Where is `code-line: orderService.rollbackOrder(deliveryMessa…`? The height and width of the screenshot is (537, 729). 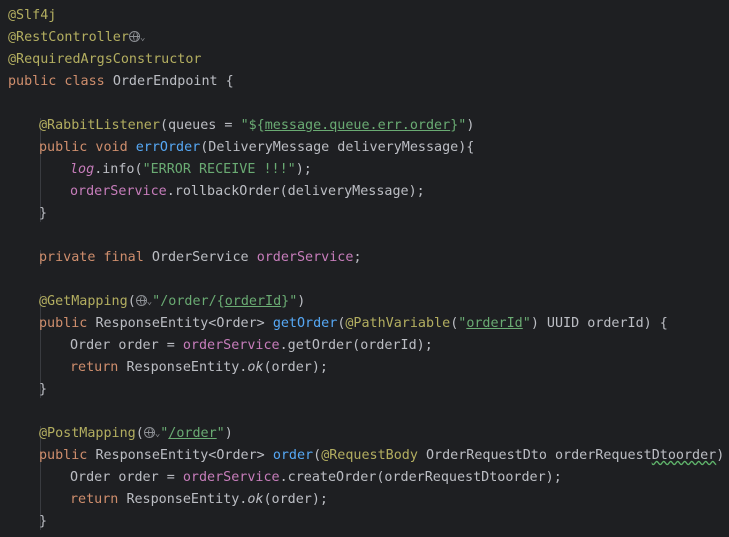 code-line: orderService.rollbackOrder(deliveryMessa… is located at coordinates (247, 192).